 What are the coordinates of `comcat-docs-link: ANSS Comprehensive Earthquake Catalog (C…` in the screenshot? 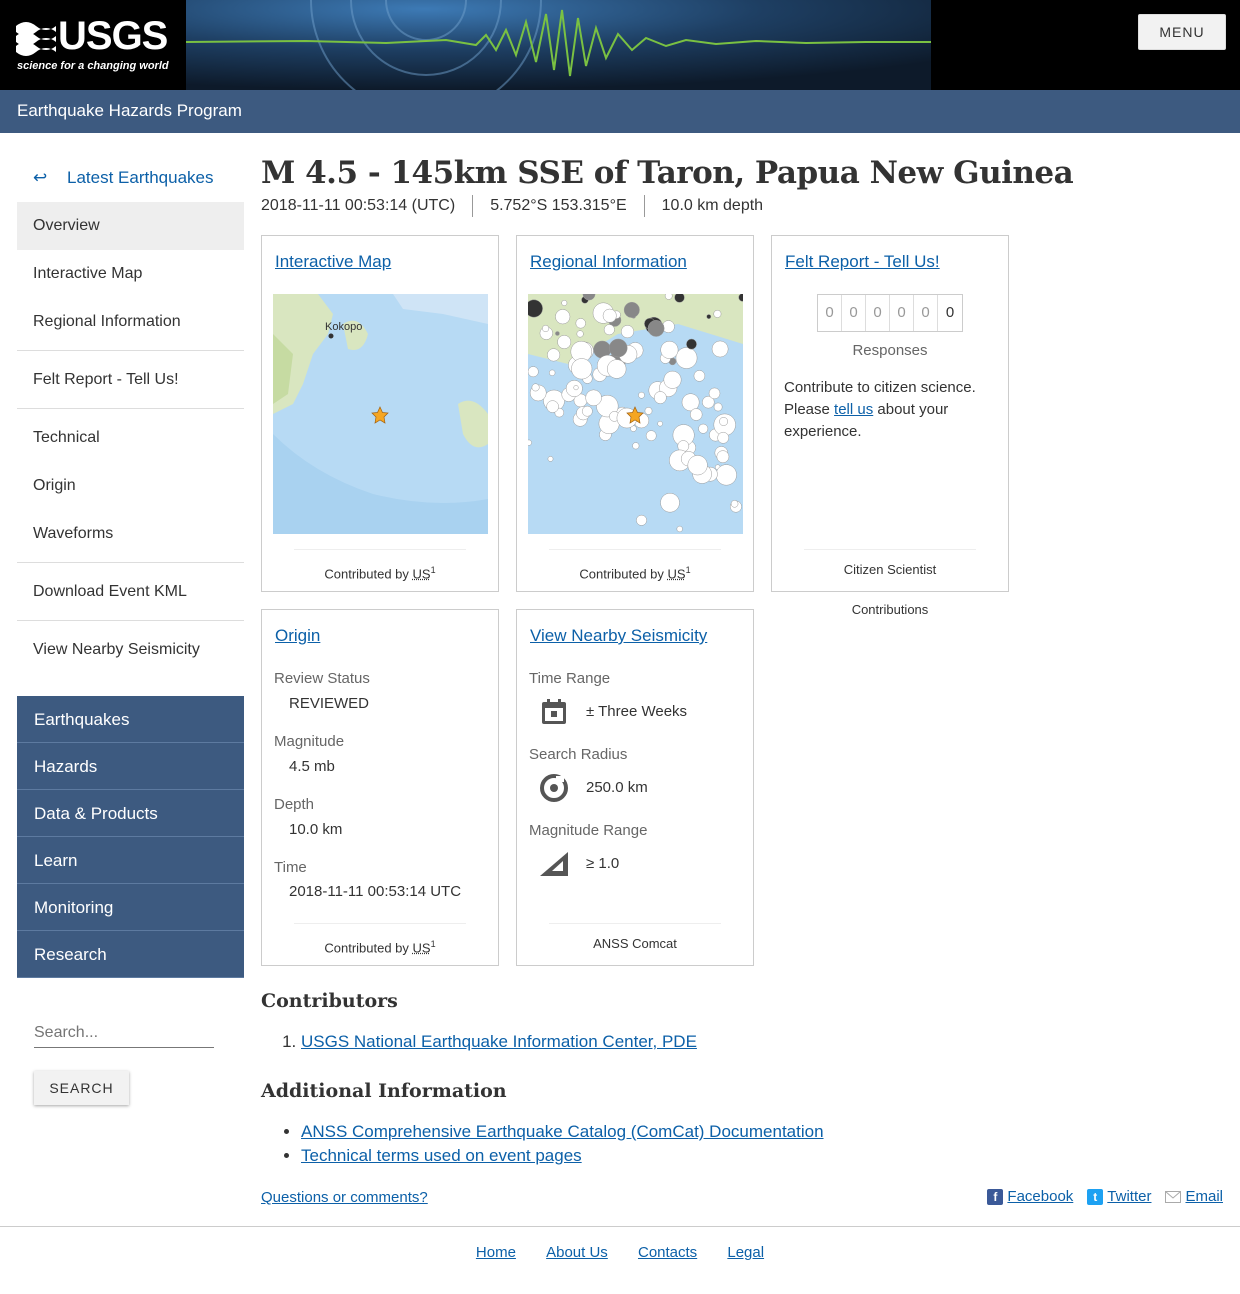 It's located at (562, 1131).